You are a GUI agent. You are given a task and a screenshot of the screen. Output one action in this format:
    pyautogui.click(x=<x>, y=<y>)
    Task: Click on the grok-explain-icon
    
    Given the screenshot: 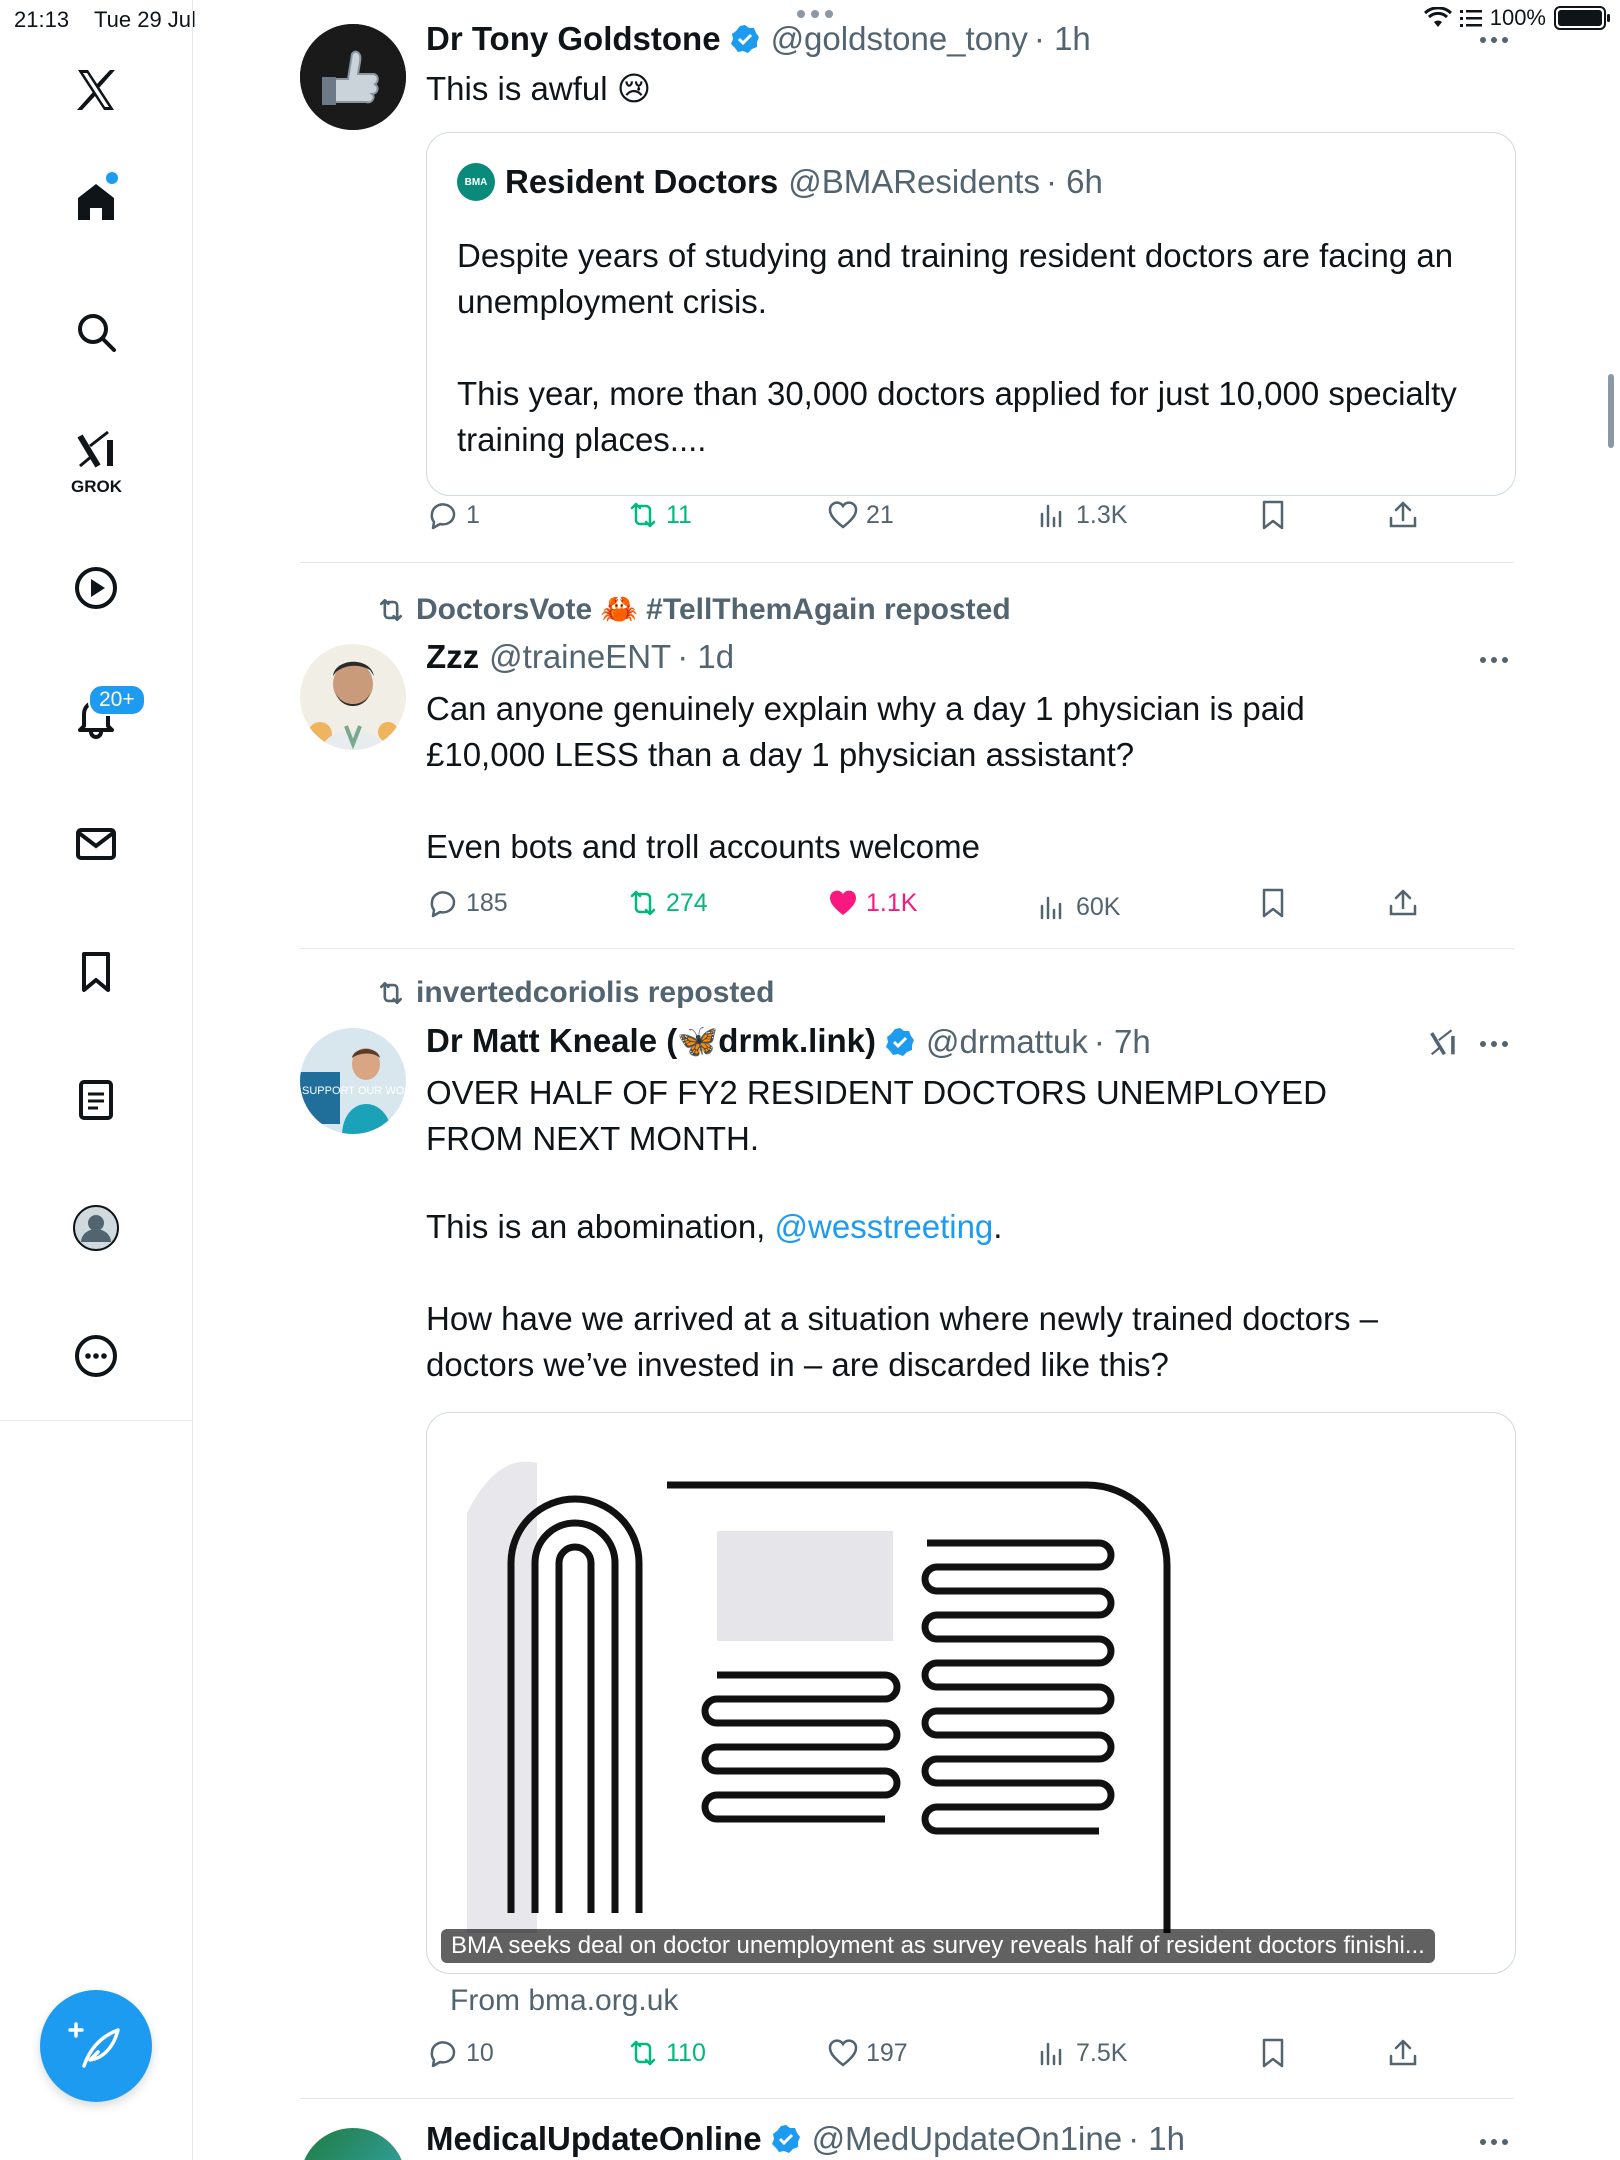 What is the action you would take?
    pyautogui.click(x=1443, y=1043)
    